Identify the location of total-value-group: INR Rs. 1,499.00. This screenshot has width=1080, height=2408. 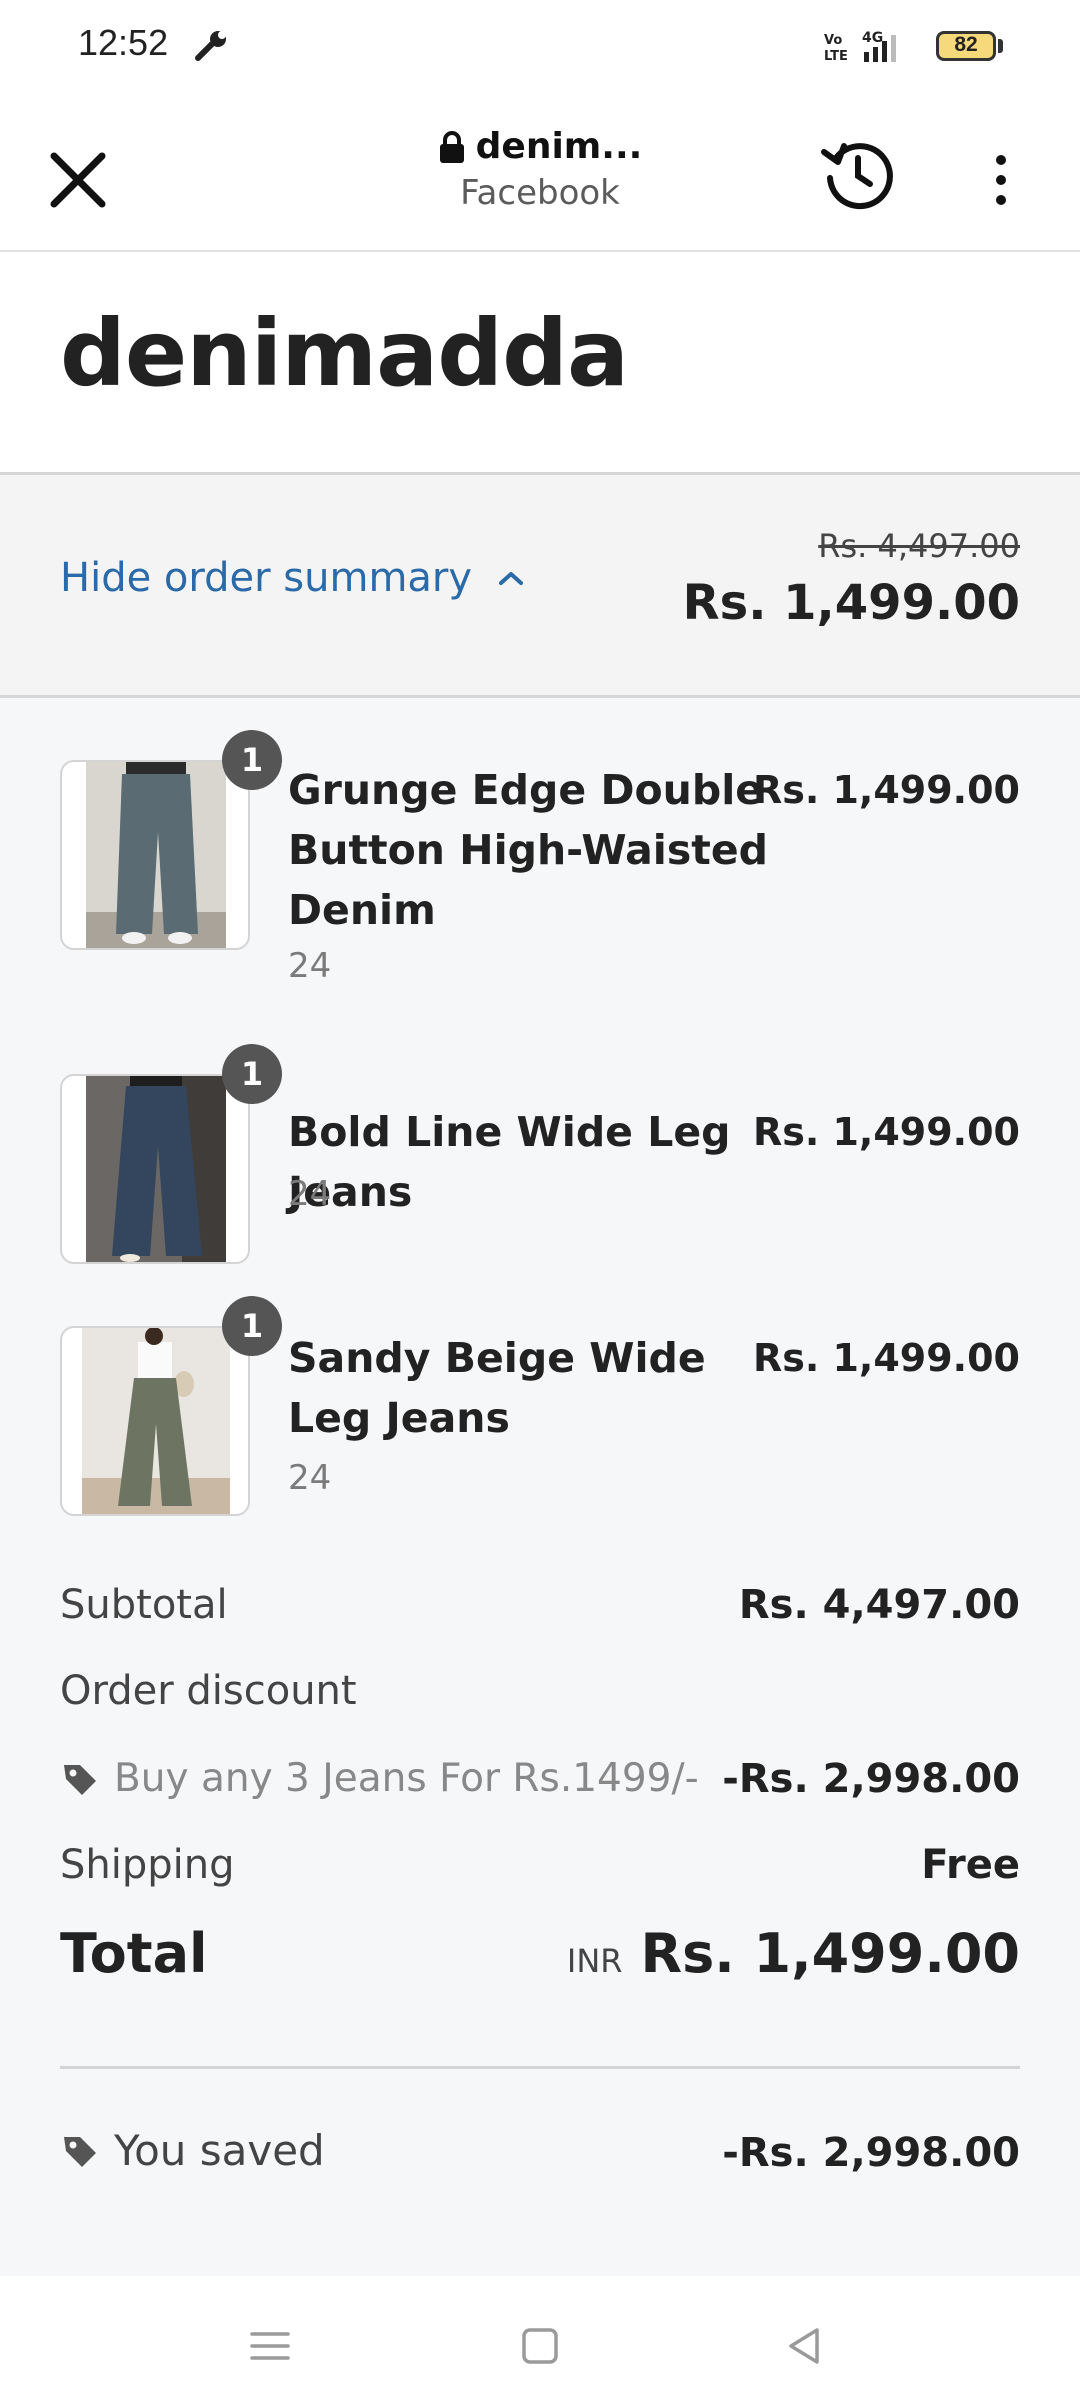
(793, 1953).